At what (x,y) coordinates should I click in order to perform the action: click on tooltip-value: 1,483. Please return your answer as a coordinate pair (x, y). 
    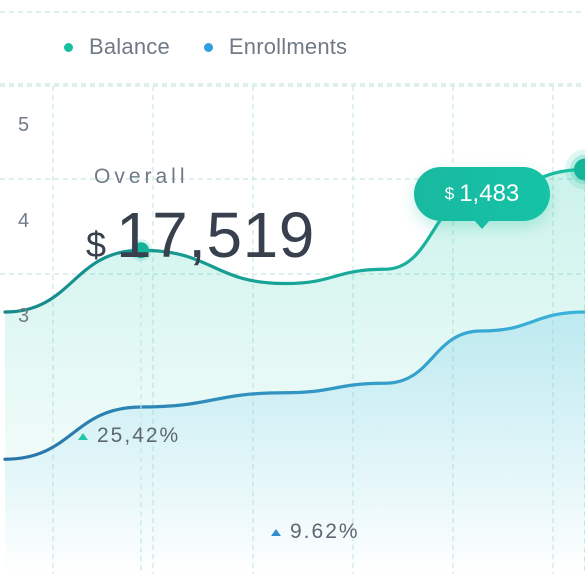
    Looking at the image, I should click on (489, 193).